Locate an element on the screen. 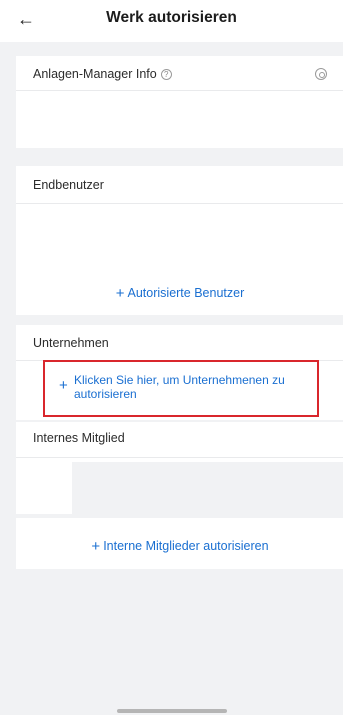 The image size is (343, 715). companies-title: Unternehmen is located at coordinates (71, 343).